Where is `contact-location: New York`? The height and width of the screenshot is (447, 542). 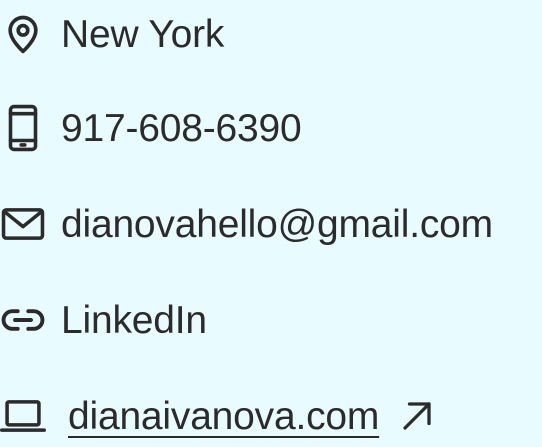
contact-location: New York is located at coordinates (112, 34).